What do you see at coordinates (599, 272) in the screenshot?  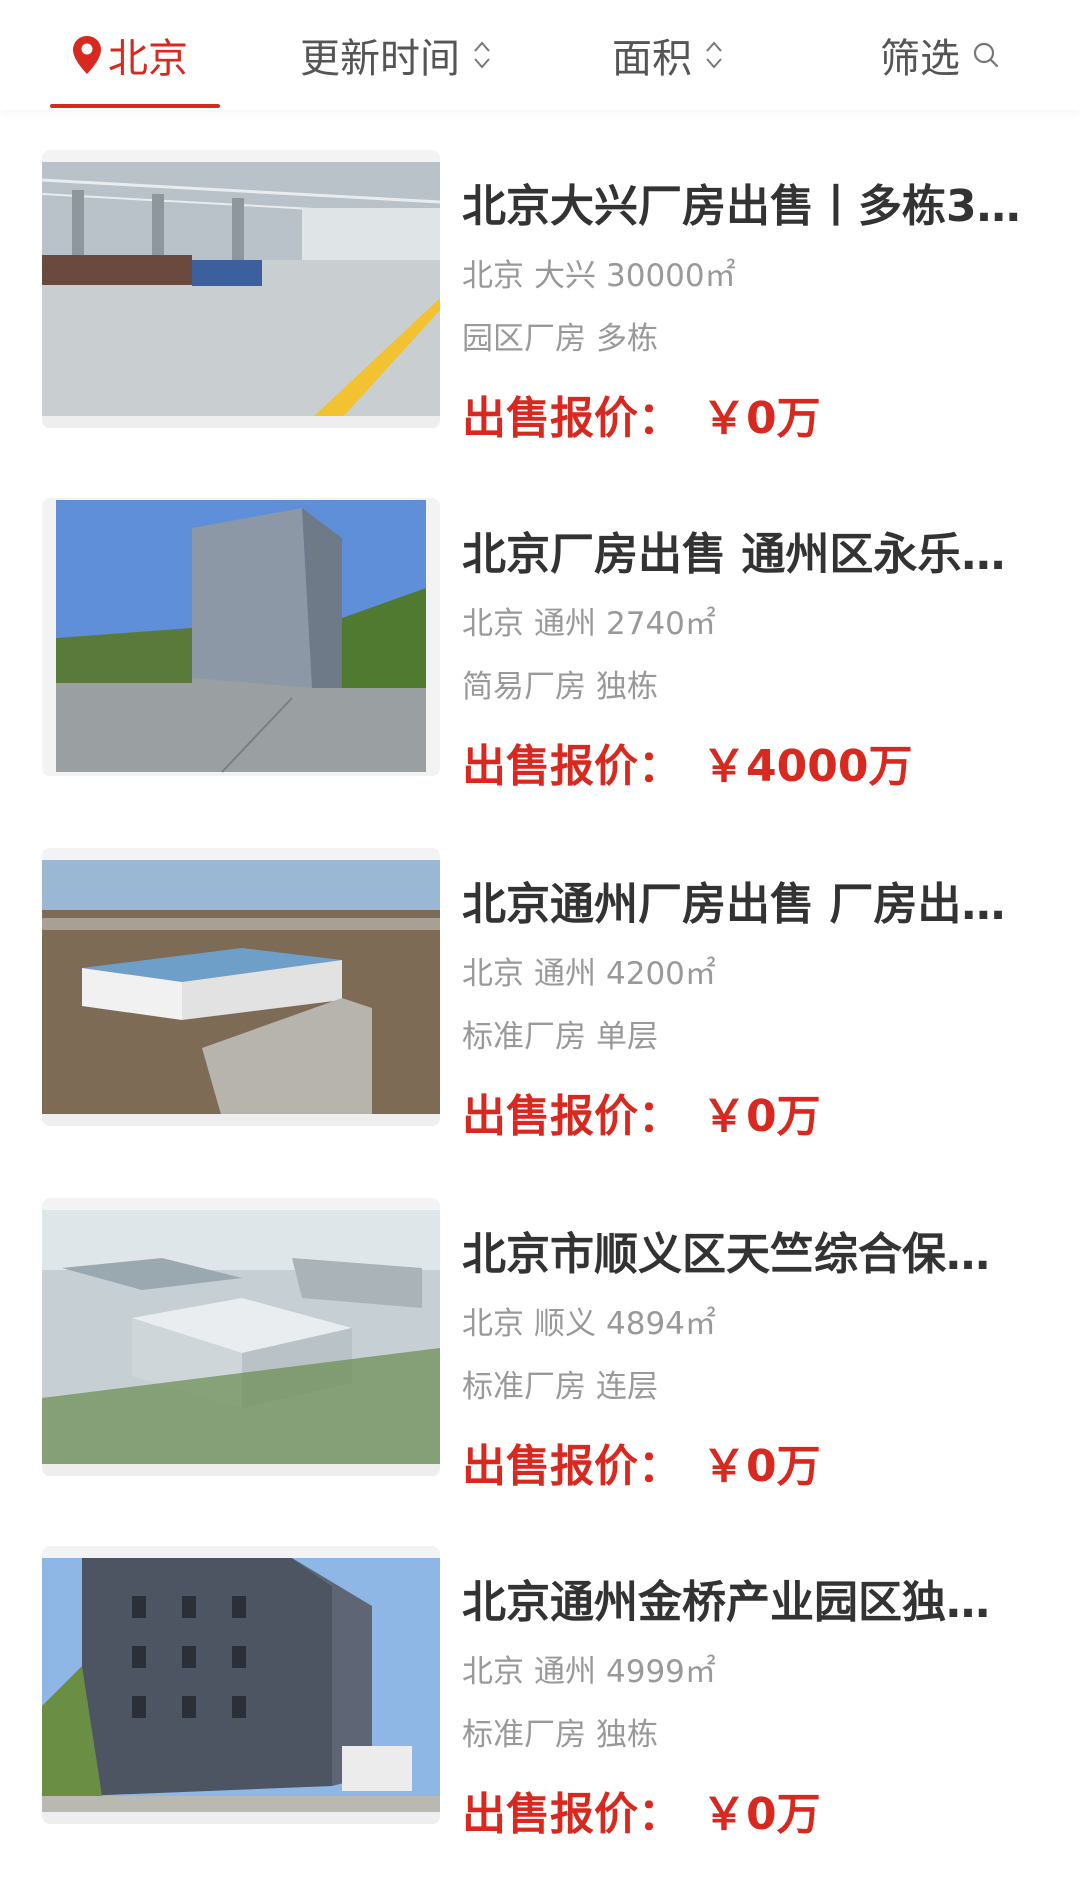 I see `listing-location: 北京 大兴 30000㎡` at bounding box center [599, 272].